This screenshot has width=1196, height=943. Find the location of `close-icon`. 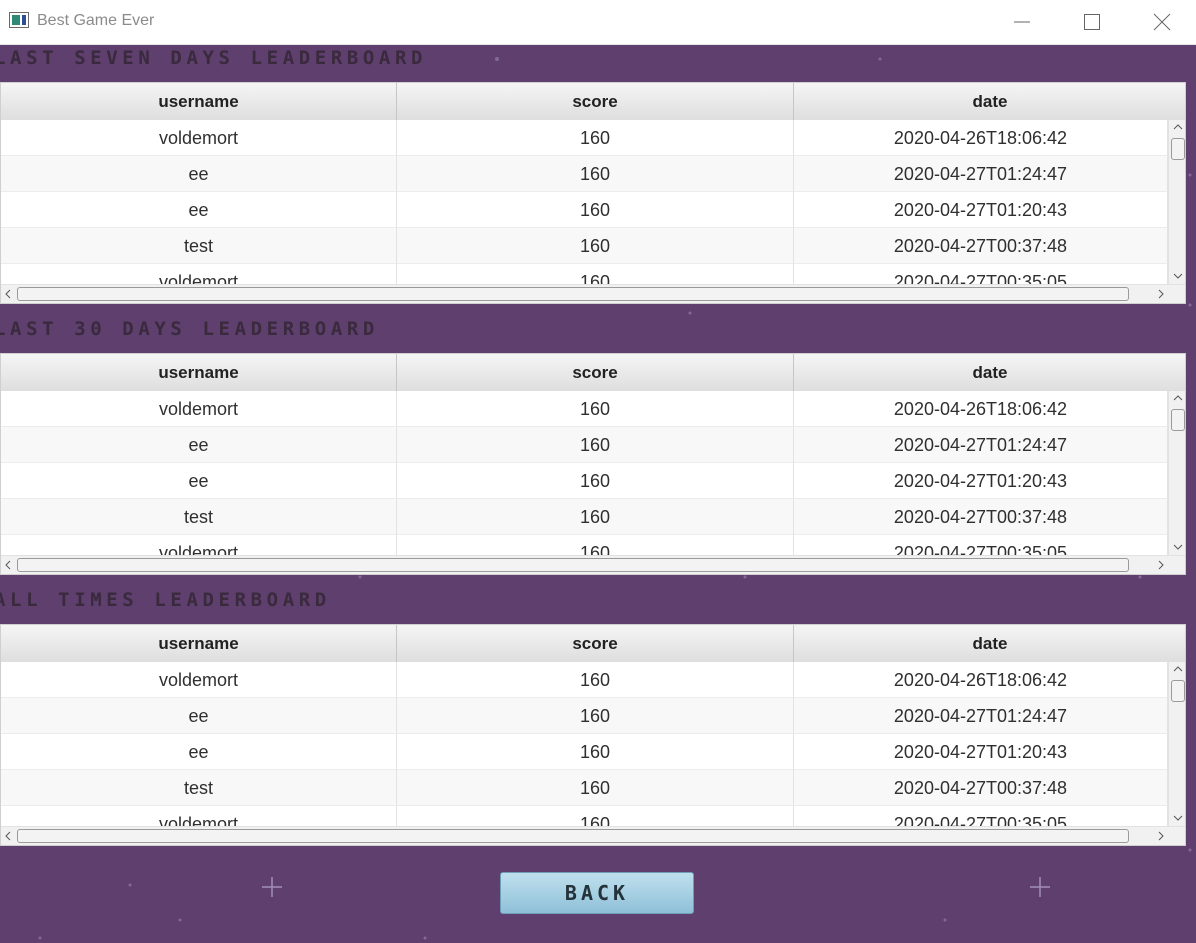

close-icon is located at coordinates (1162, 22).